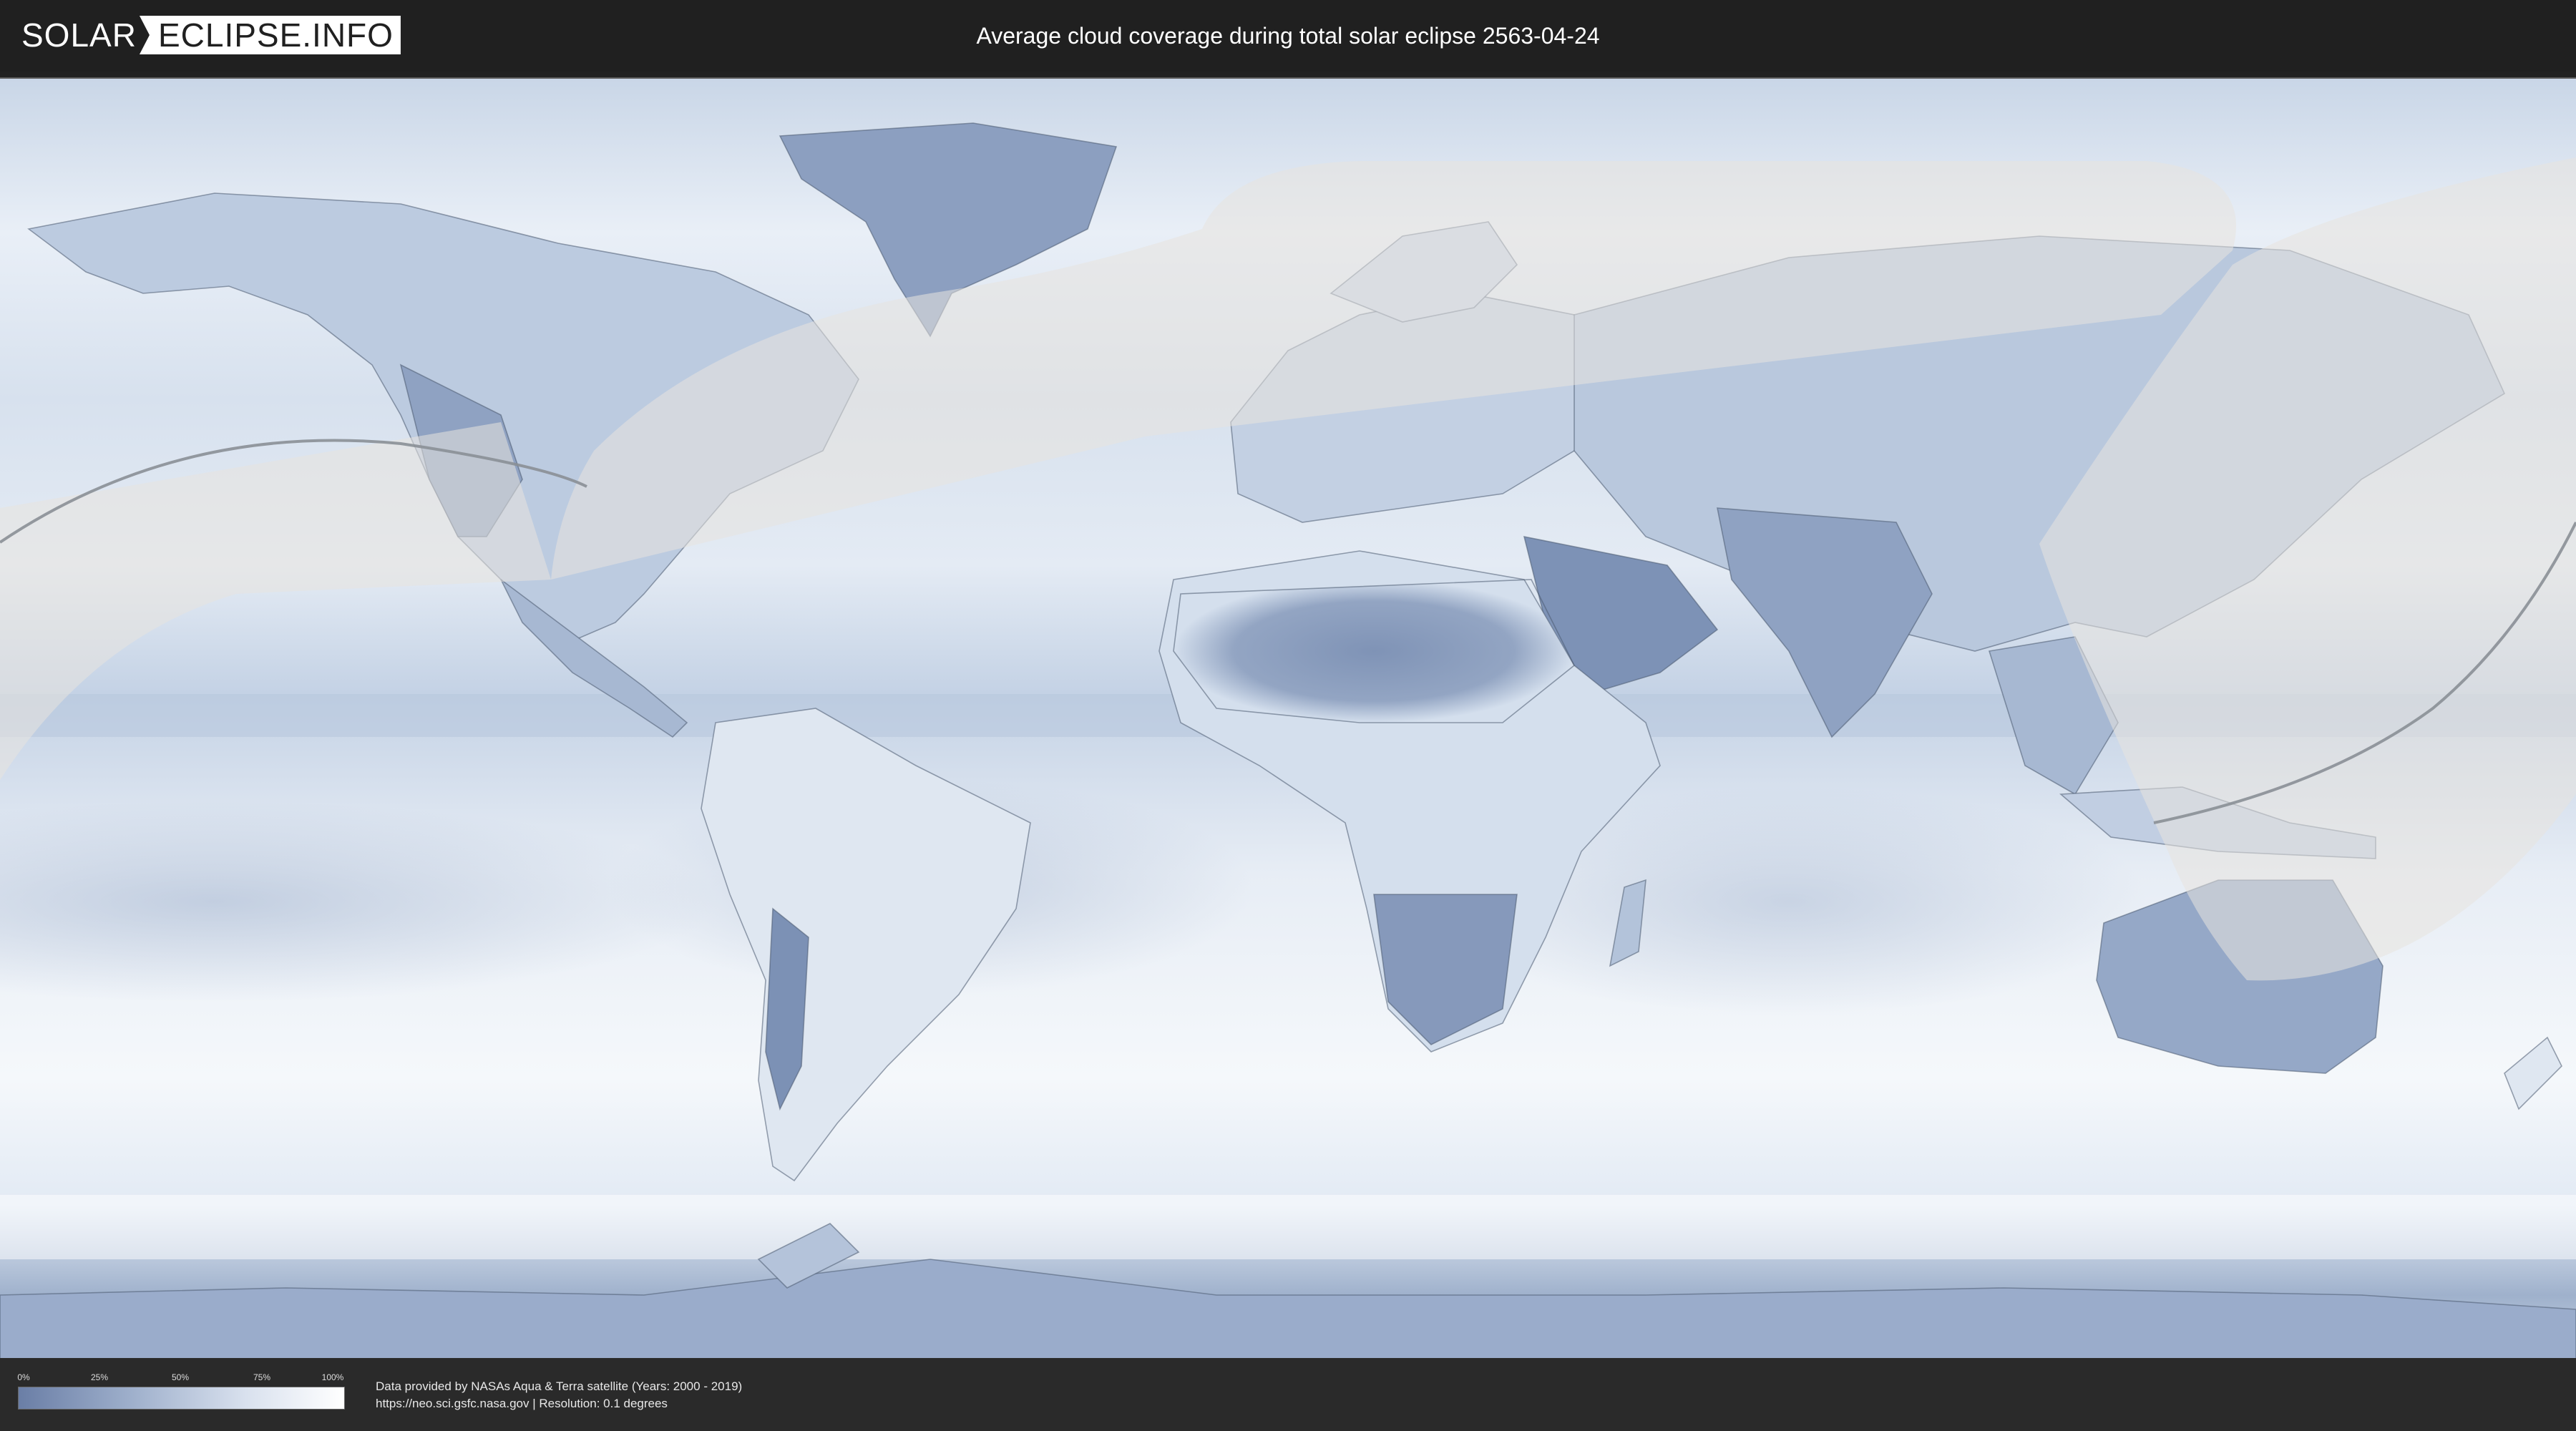  I want to click on legend-tick: 0%, so click(23, 1377).